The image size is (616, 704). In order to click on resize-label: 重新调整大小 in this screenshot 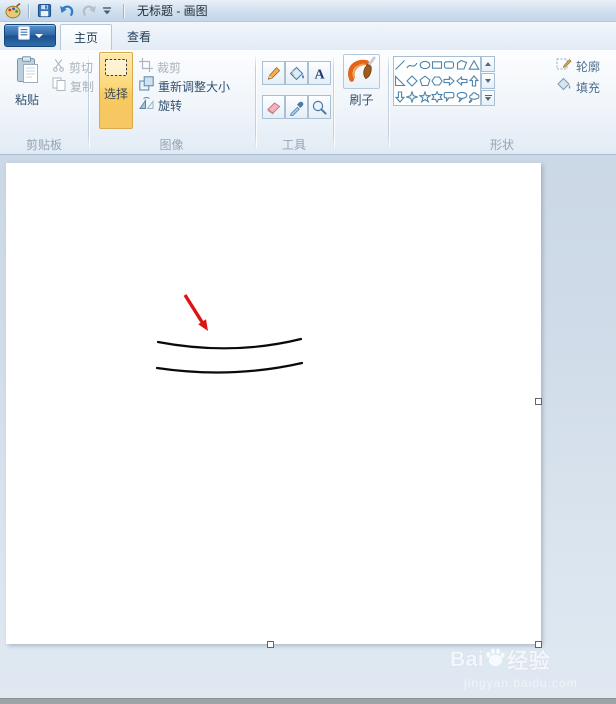, I will do `click(194, 86)`.